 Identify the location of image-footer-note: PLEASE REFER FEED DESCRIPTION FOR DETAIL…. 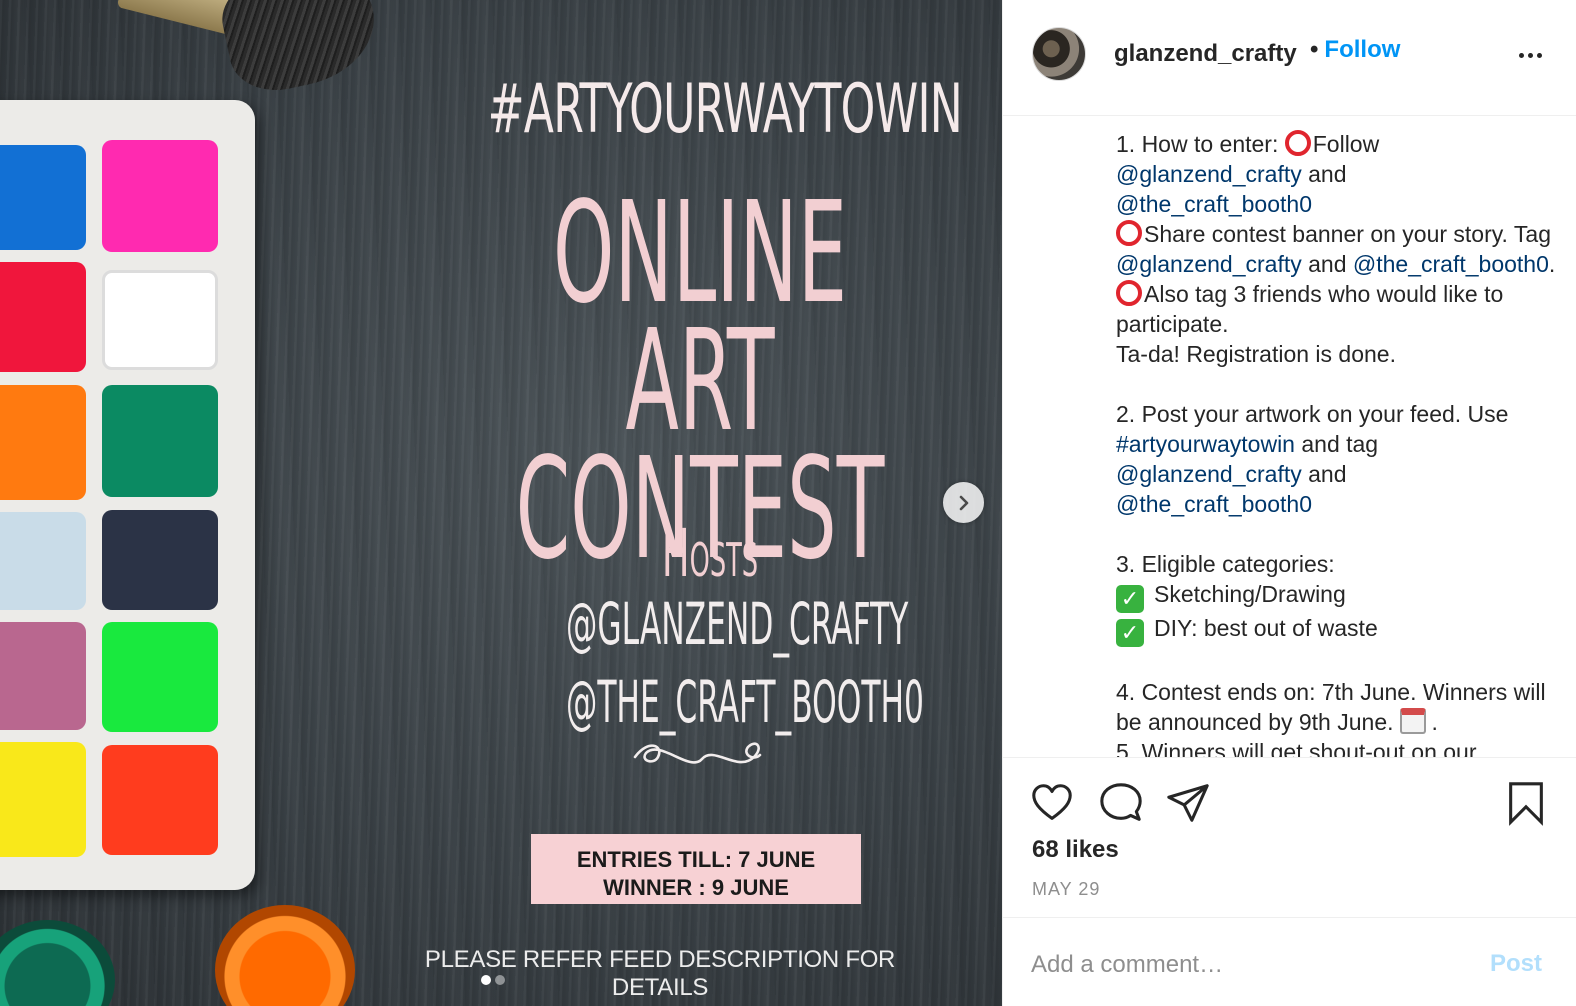
(660, 973).